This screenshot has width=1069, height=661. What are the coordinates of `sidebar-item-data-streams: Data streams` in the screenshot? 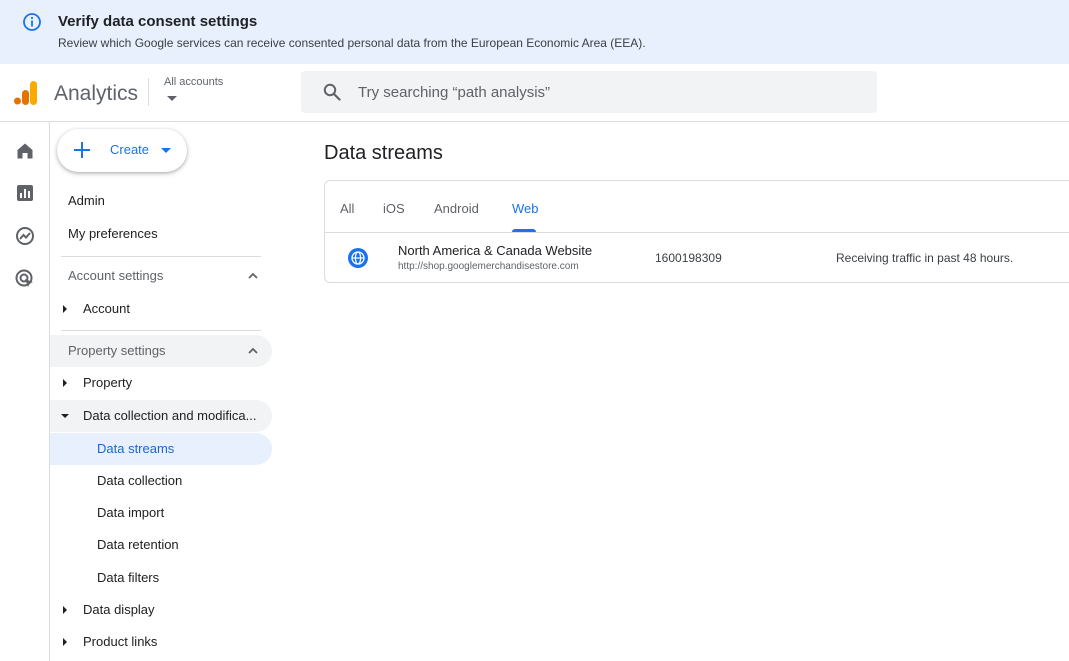 It's located at (161, 449).